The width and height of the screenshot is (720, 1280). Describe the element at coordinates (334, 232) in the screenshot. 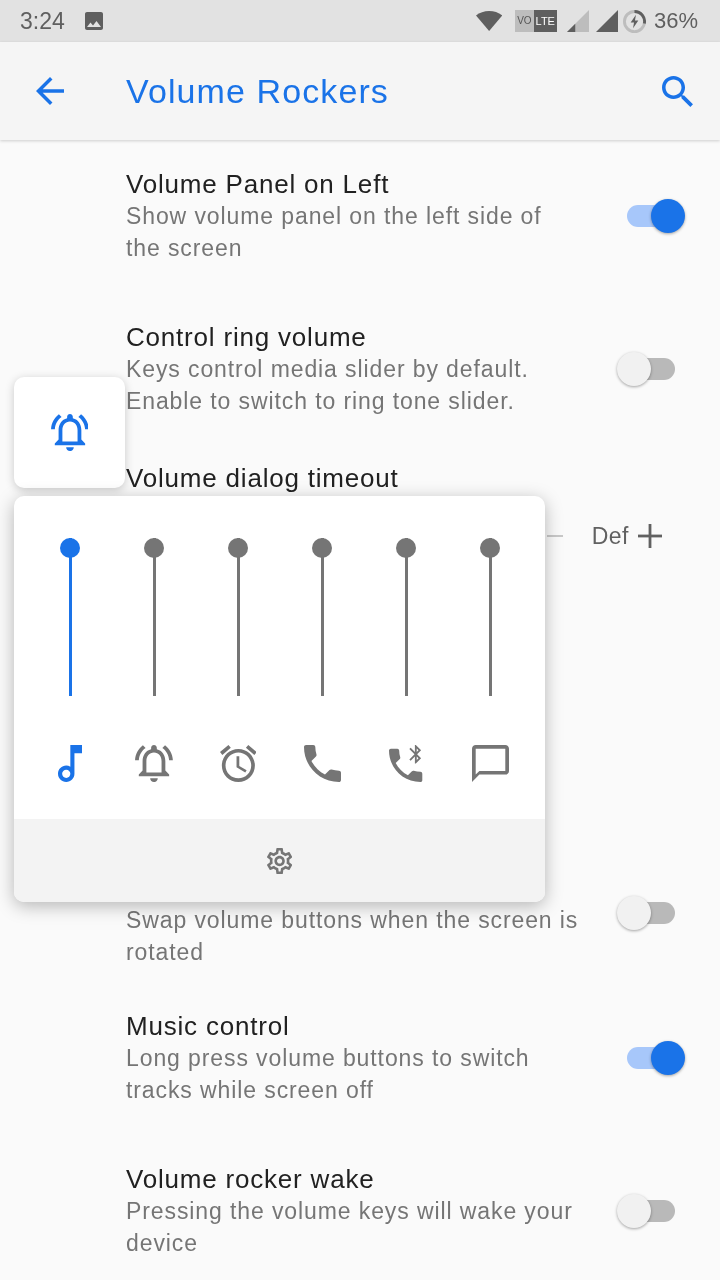

I see `setting-summary: Show volume panel on the left side of the screen` at that location.